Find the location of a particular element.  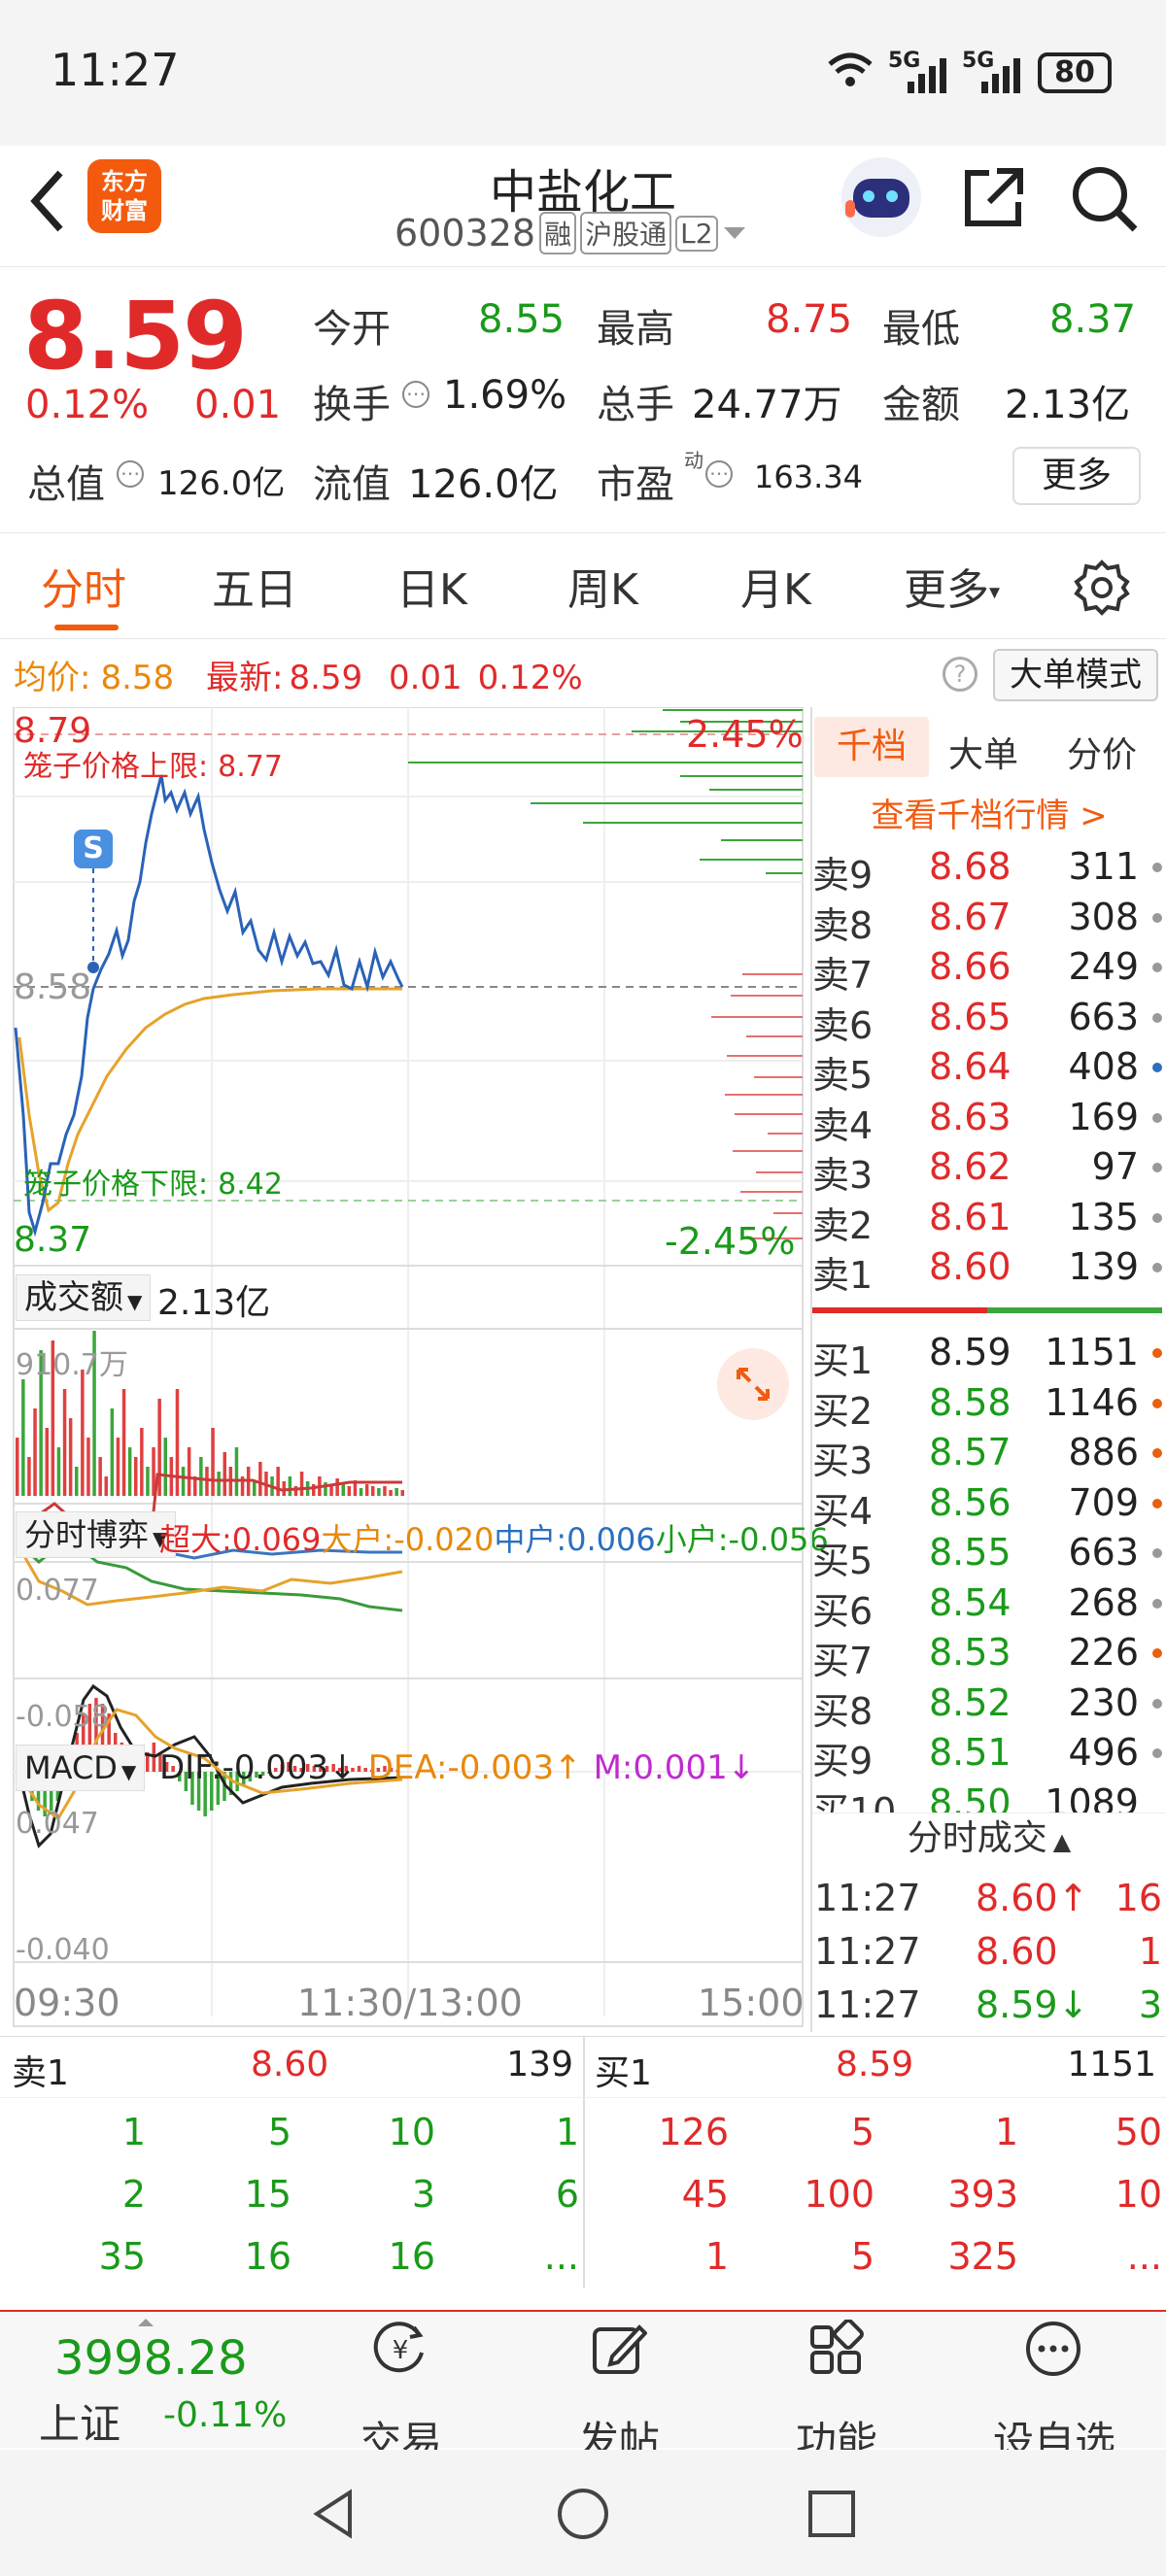

tab-monthly-k: 月K is located at coordinates (775, 586).